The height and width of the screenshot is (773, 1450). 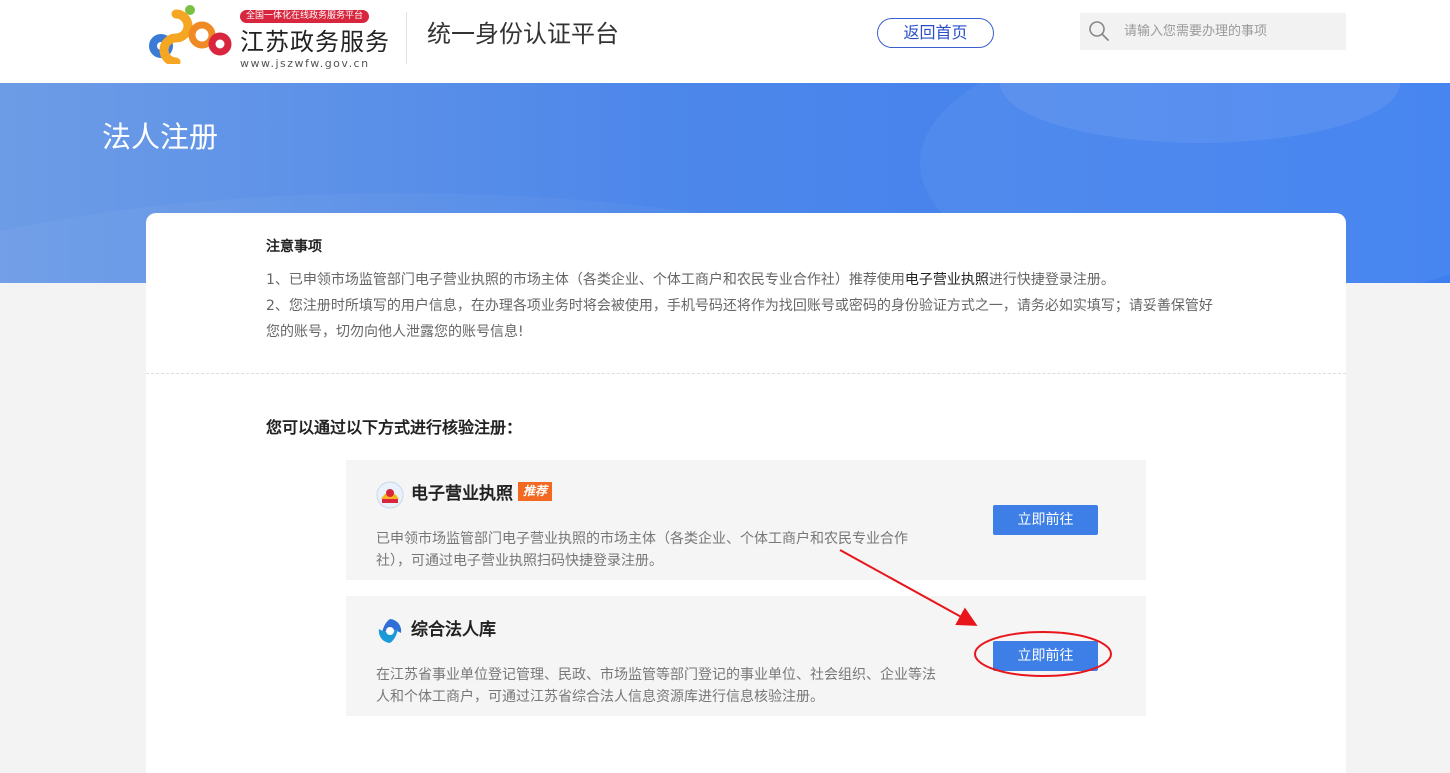 I want to click on site-logo, so click(x=191, y=34).